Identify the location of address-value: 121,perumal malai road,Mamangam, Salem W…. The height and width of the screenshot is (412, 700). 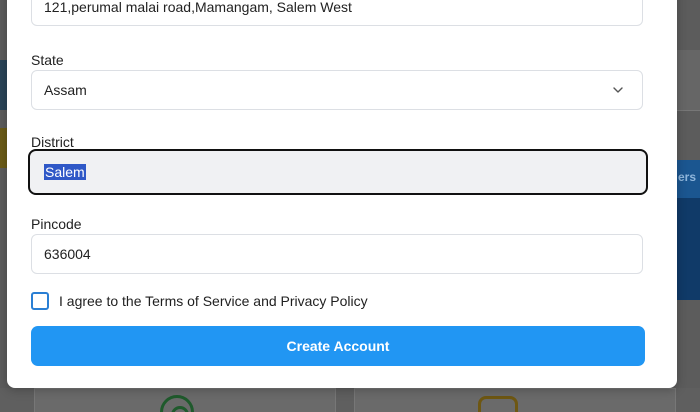
(198, 7).